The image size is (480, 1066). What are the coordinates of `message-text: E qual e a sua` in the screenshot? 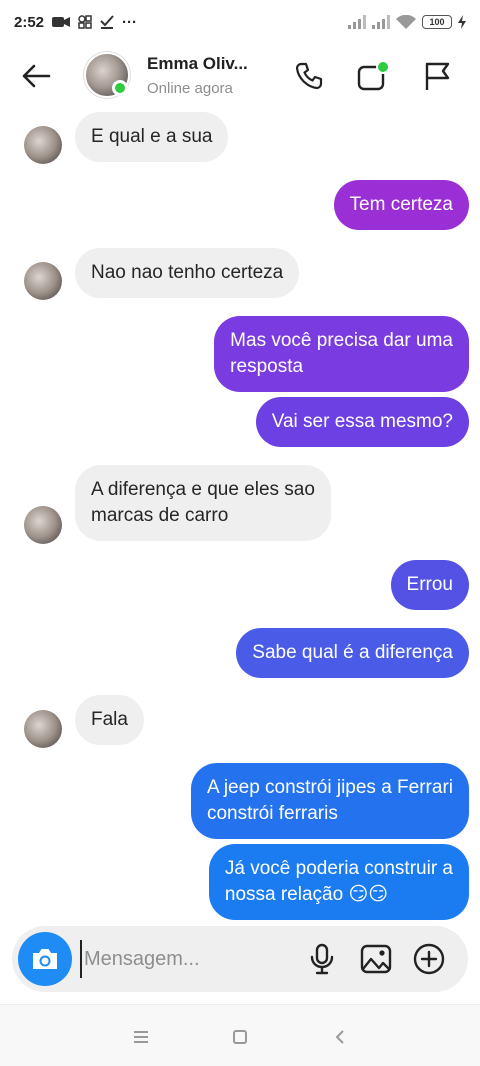 It's located at (152, 136).